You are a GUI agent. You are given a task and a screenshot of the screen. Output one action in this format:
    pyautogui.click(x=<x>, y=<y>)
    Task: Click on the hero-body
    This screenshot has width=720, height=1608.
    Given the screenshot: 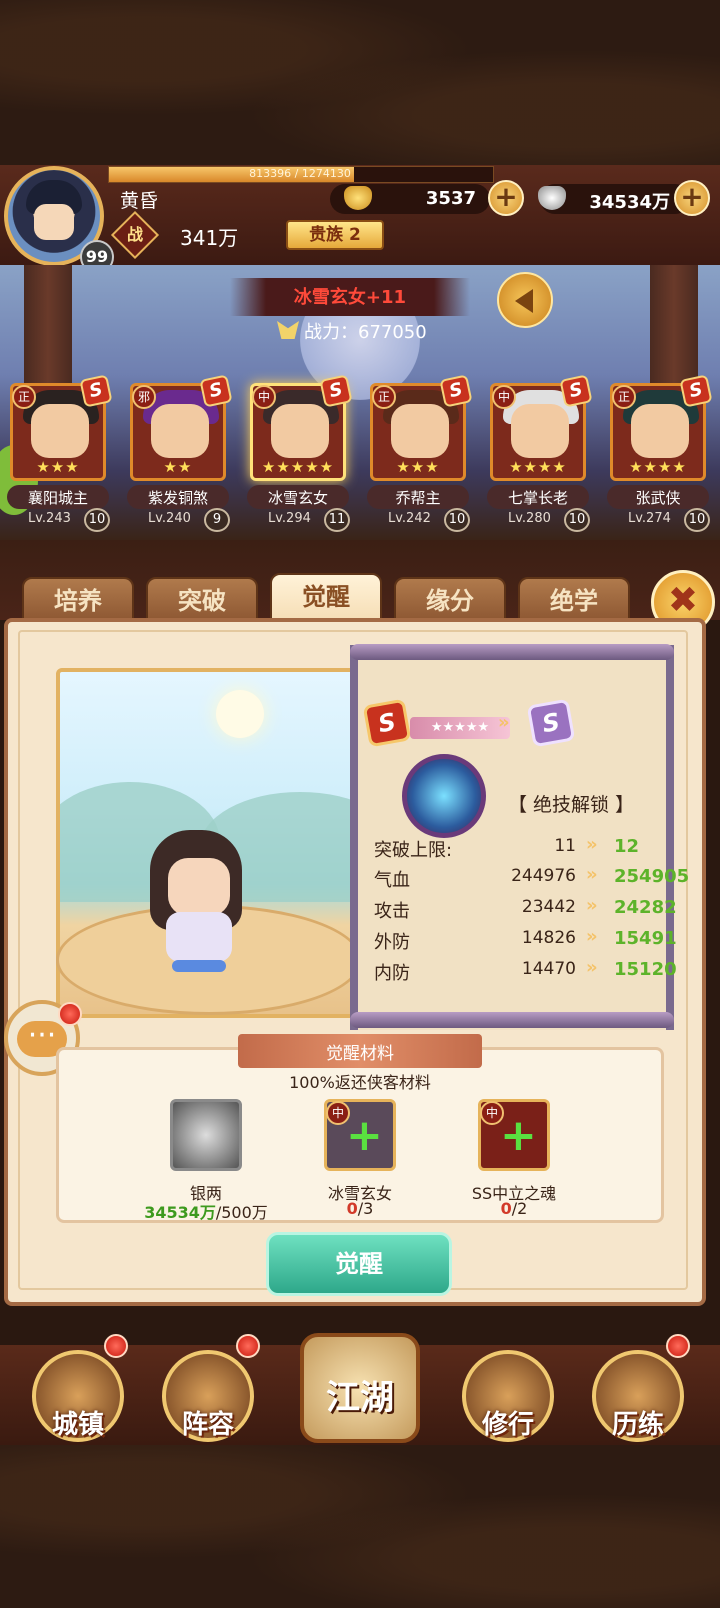 What is the action you would take?
    pyautogui.click(x=199, y=937)
    